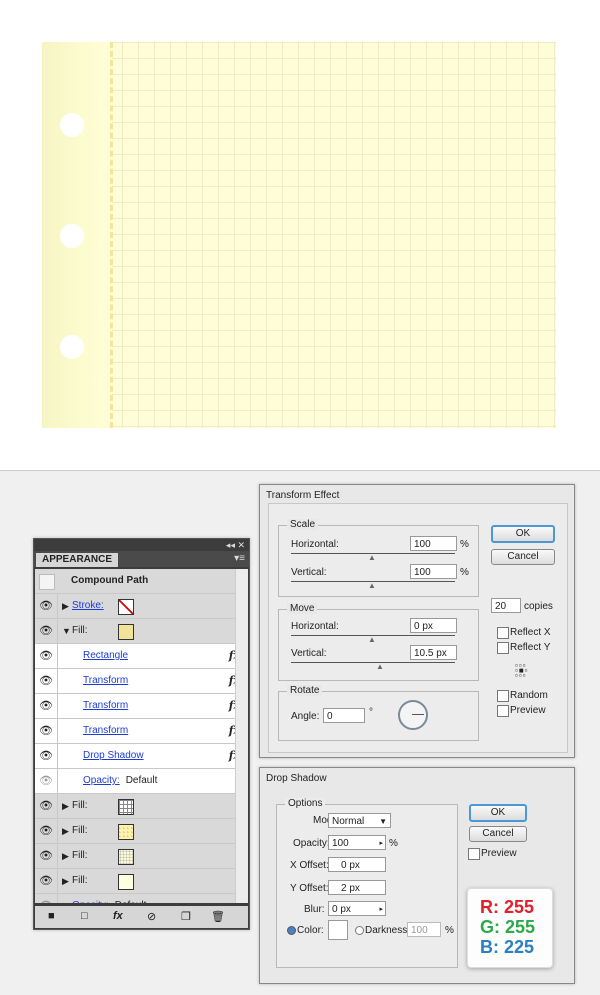 The width and height of the screenshot is (600, 995). I want to click on move-vertical-slider, so click(373, 662).